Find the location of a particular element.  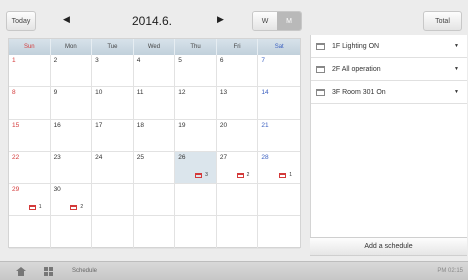

day-number: 9 is located at coordinates (55, 93).